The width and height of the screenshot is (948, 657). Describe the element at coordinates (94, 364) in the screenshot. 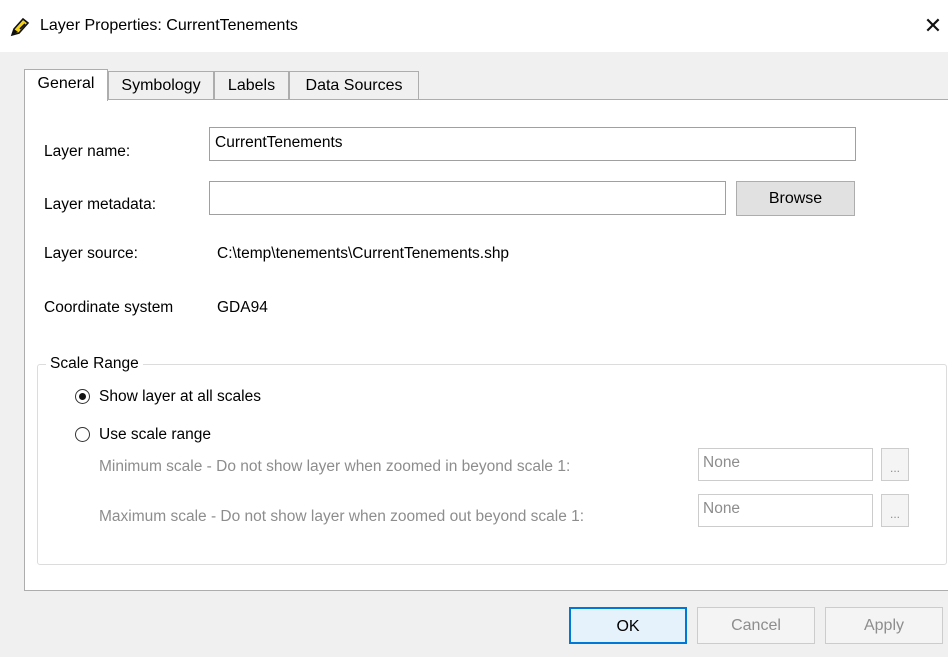

I see `scale-range-title: Scale Range` at that location.